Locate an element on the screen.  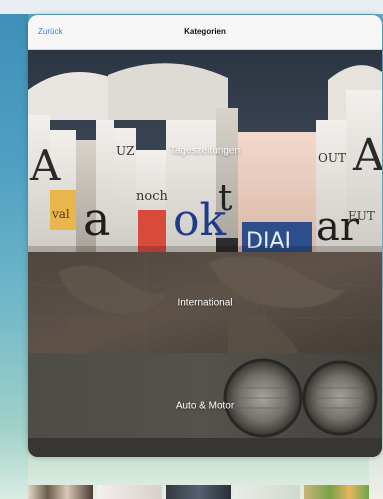
category-label: International is located at coordinates (205, 302).